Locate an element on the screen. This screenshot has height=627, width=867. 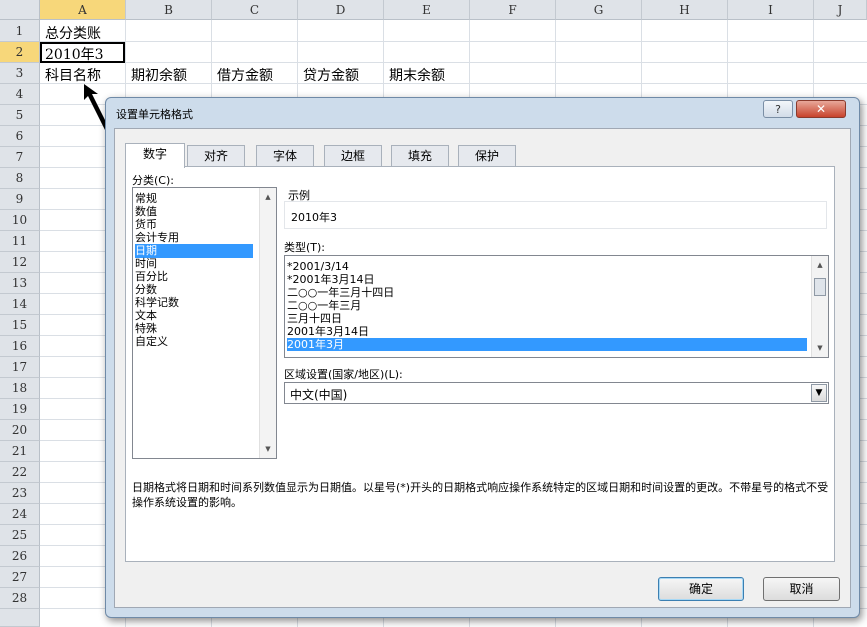
row-header-27: 27 is located at coordinates (20, 577).